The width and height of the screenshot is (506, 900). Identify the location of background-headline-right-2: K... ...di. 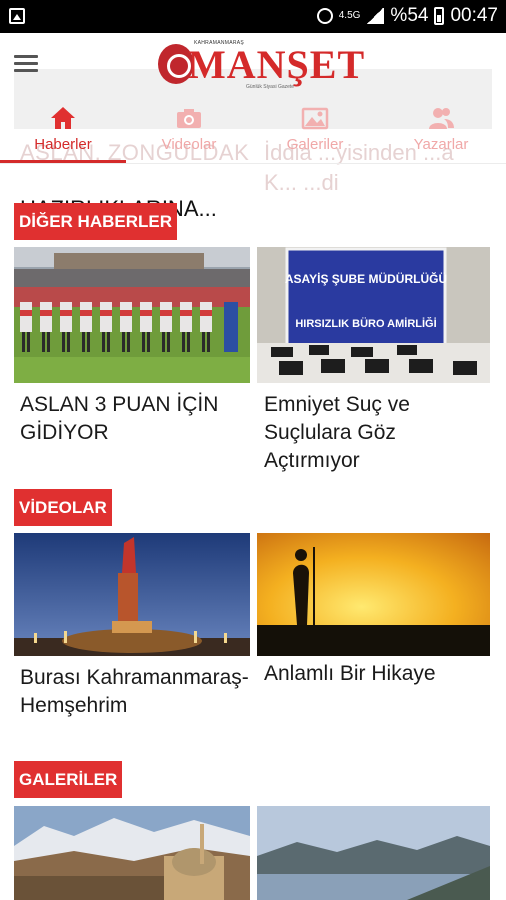
(301, 182).